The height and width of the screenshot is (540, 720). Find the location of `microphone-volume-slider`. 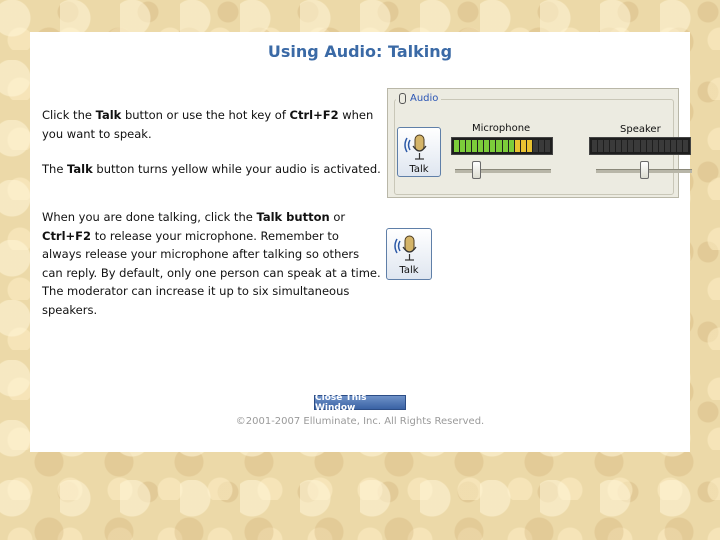

microphone-volume-slider is located at coordinates (503, 170).